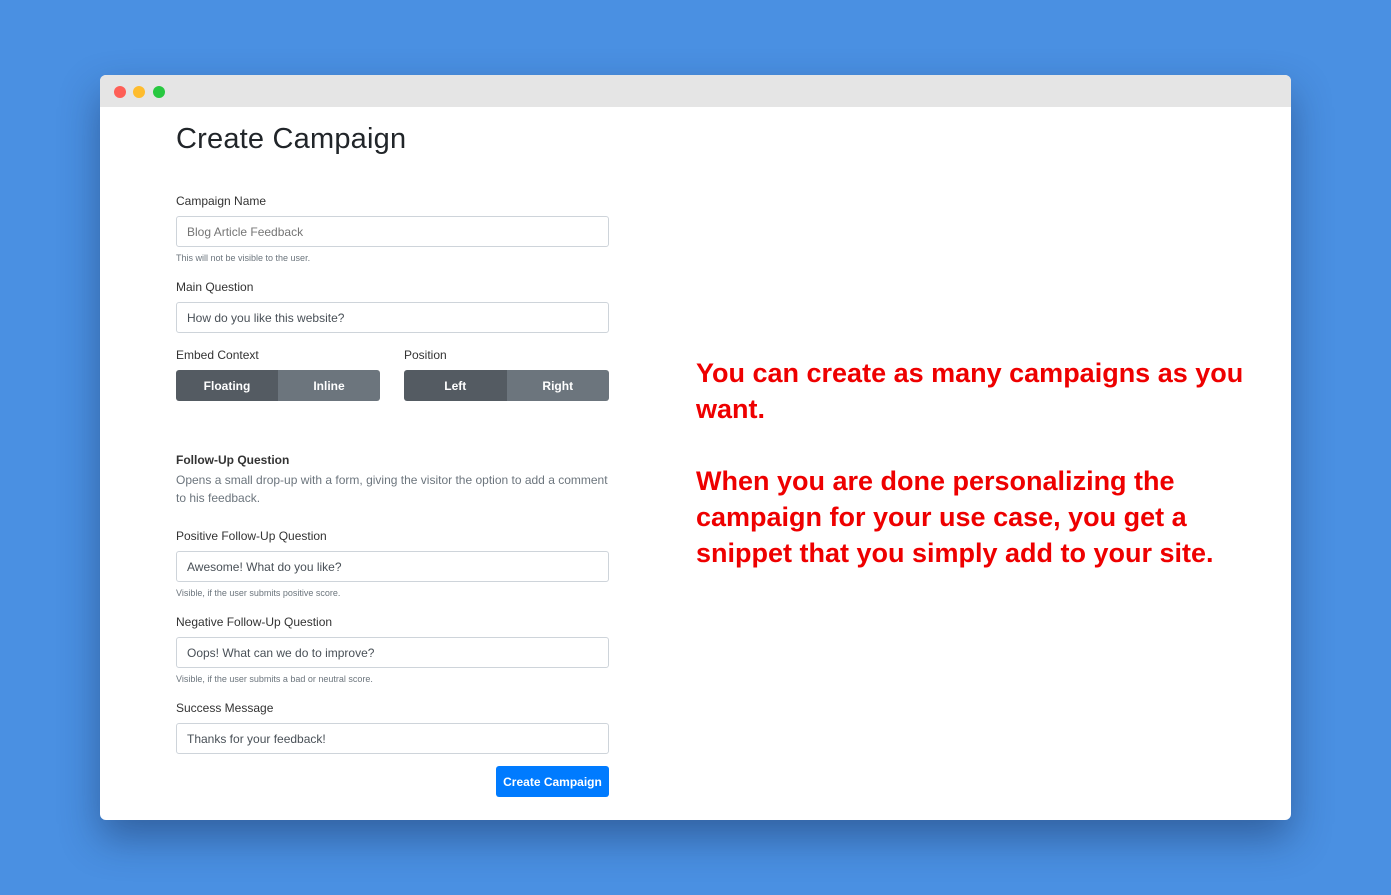 This screenshot has height=895, width=1391. What do you see at coordinates (120, 92) in the screenshot?
I see `close-window-icon` at bounding box center [120, 92].